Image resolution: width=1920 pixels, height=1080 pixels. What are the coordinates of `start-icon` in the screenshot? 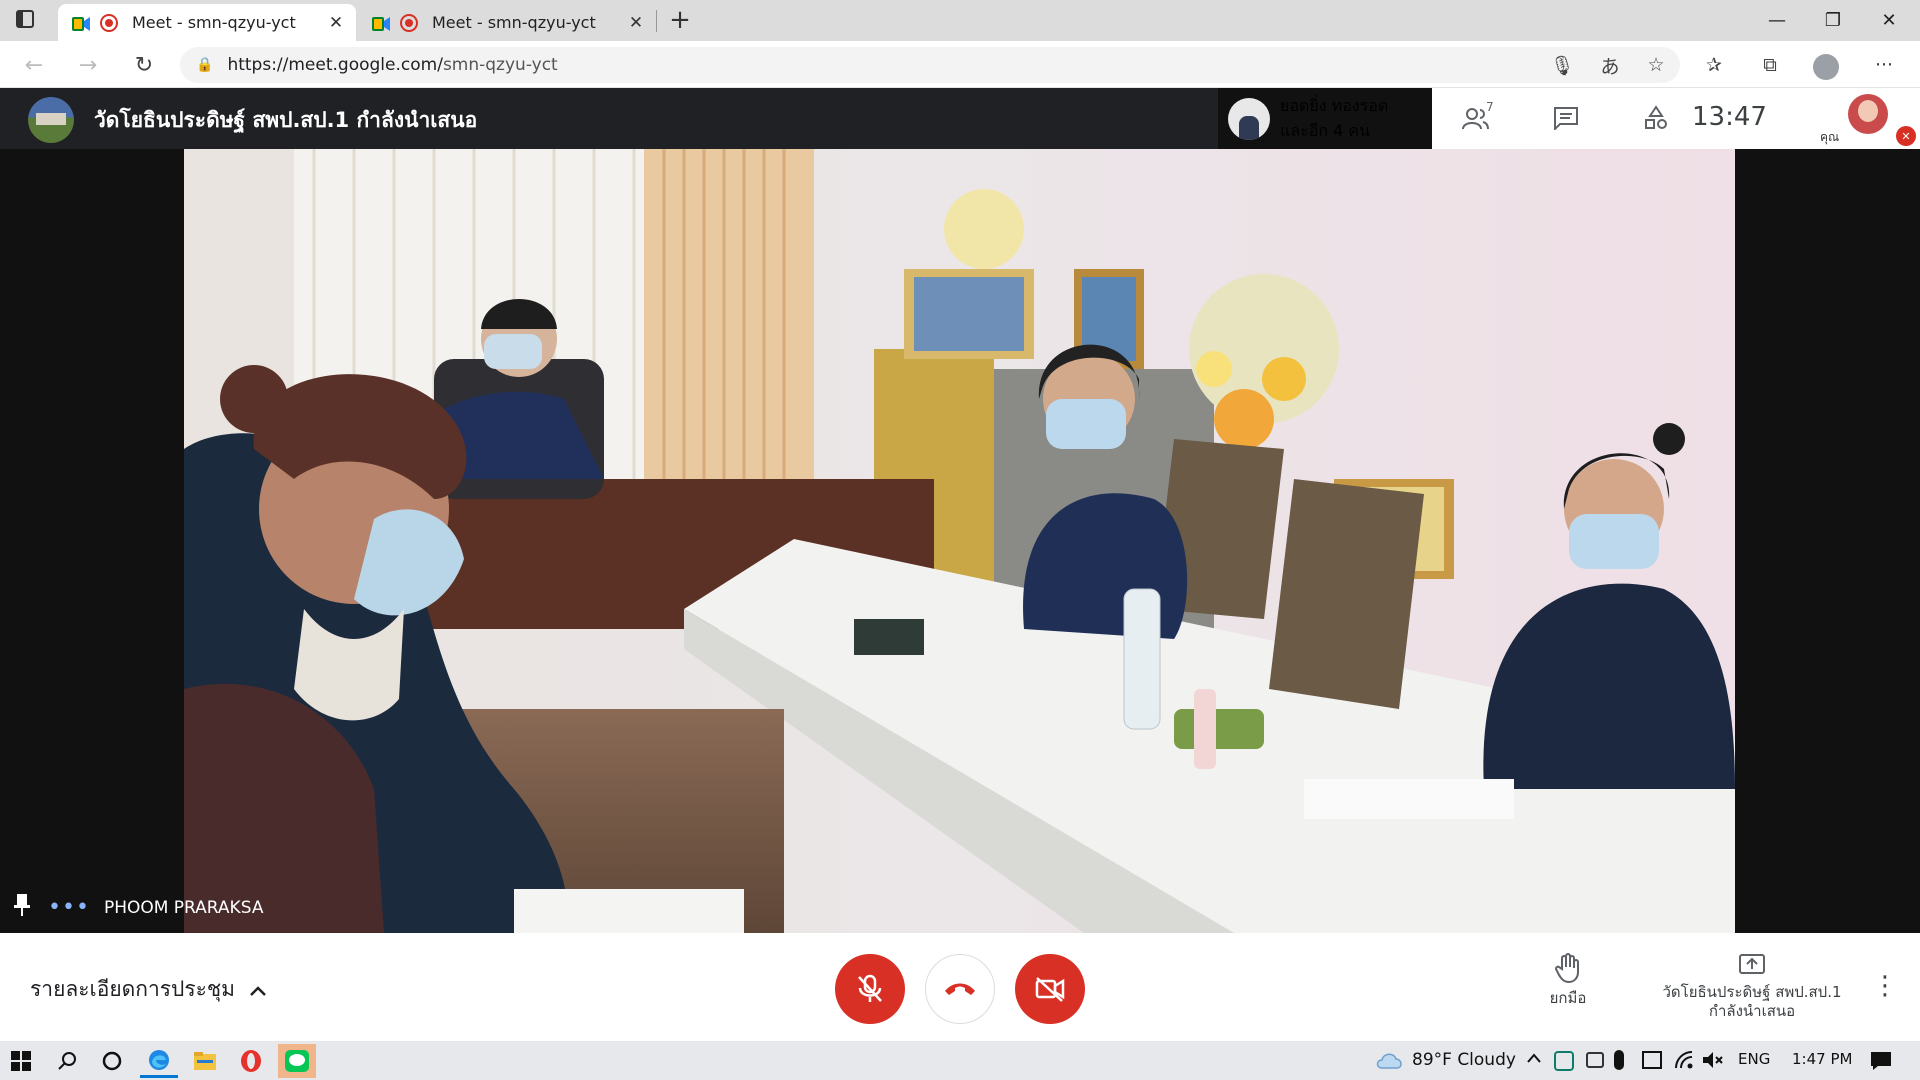 It's located at (21, 1061).